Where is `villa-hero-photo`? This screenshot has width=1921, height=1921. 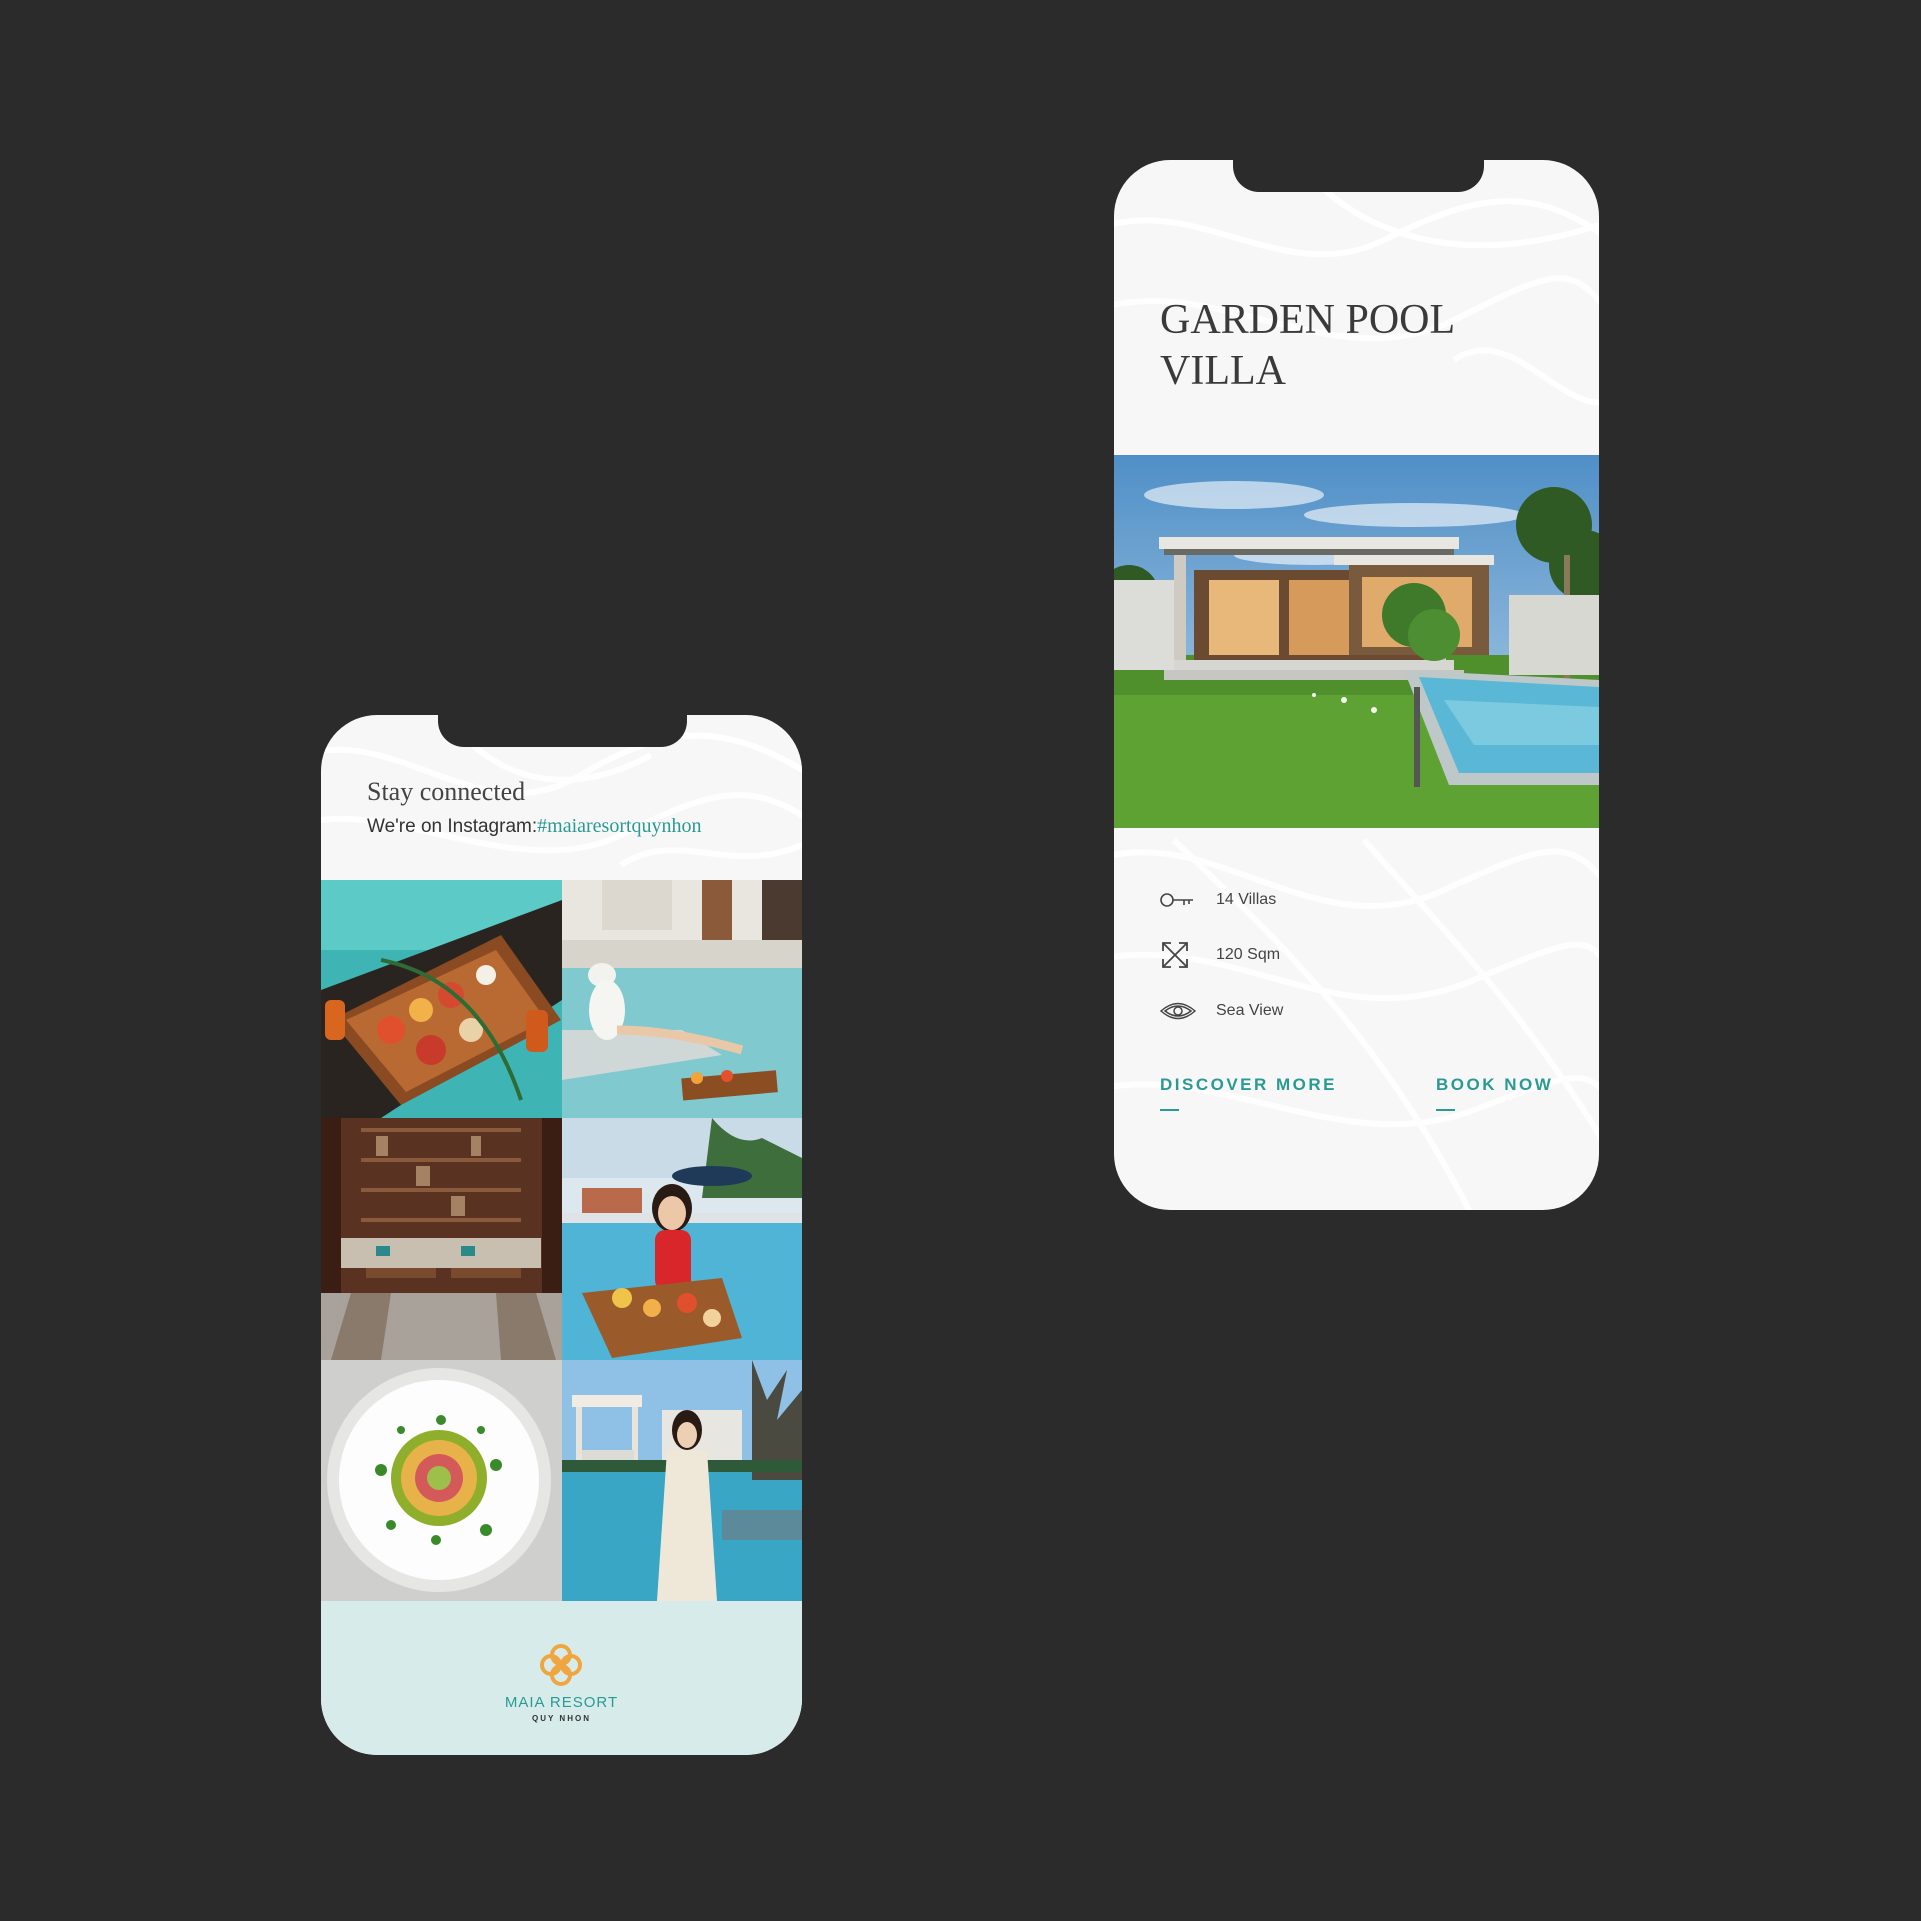
villa-hero-photo is located at coordinates (1356, 641).